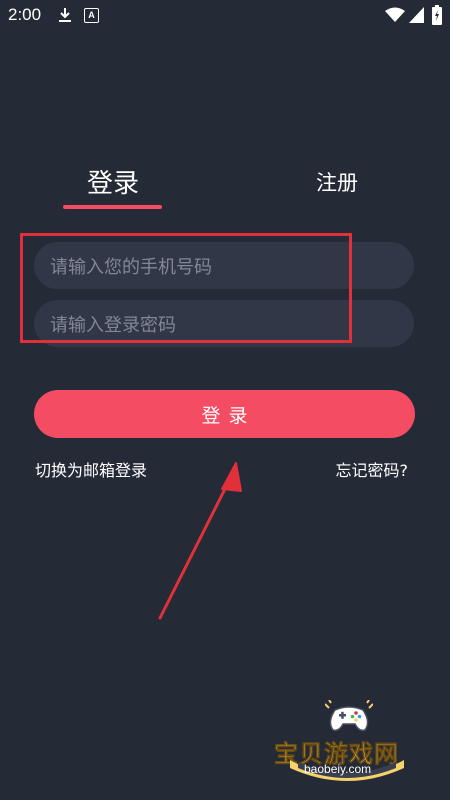 This screenshot has width=450, height=800. What do you see at coordinates (225, 16) in the screenshot?
I see `status-bar: 2:00 A` at bounding box center [225, 16].